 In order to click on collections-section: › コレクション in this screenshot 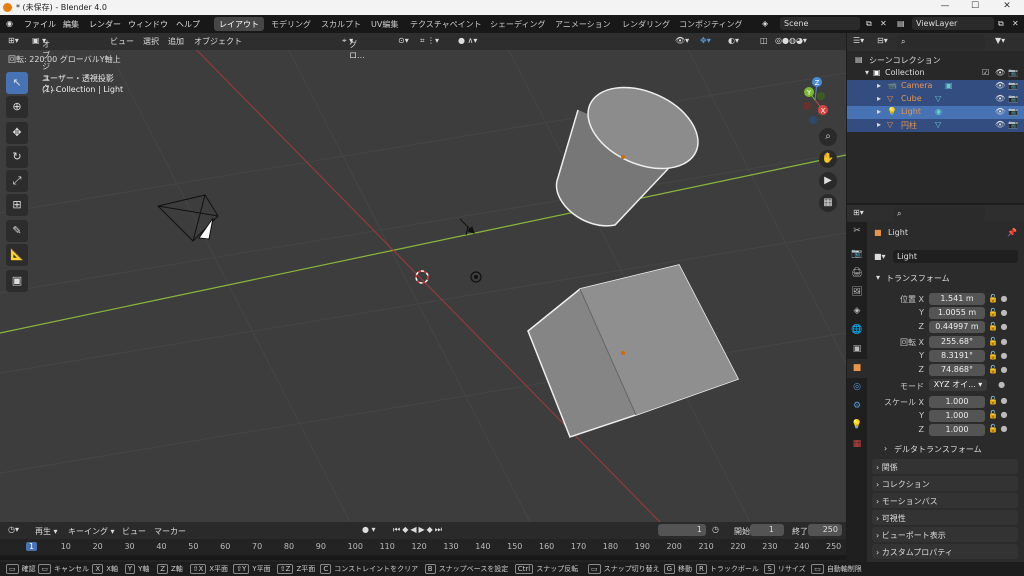, I will do `click(945, 483)`.